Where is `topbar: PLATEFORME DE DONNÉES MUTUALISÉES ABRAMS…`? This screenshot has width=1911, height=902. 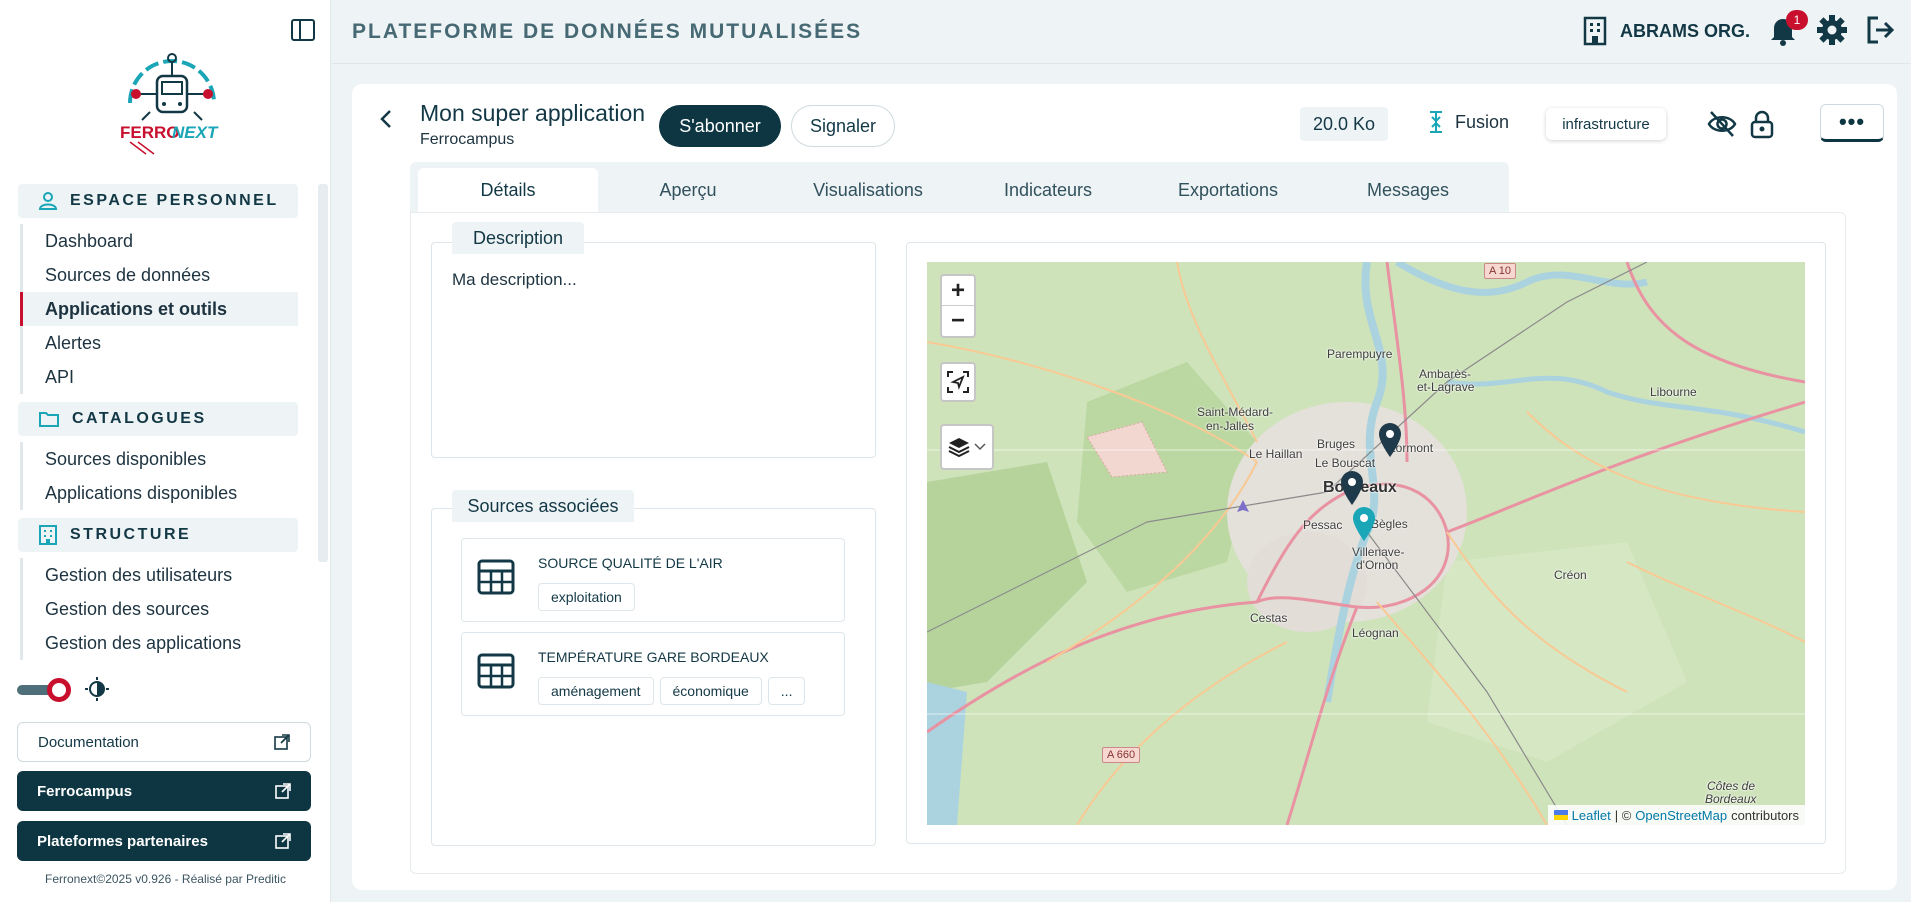 topbar: PLATEFORME DE DONNÉES MUTUALISÉES ABRAMS… is located at coordinates (1121, 32).